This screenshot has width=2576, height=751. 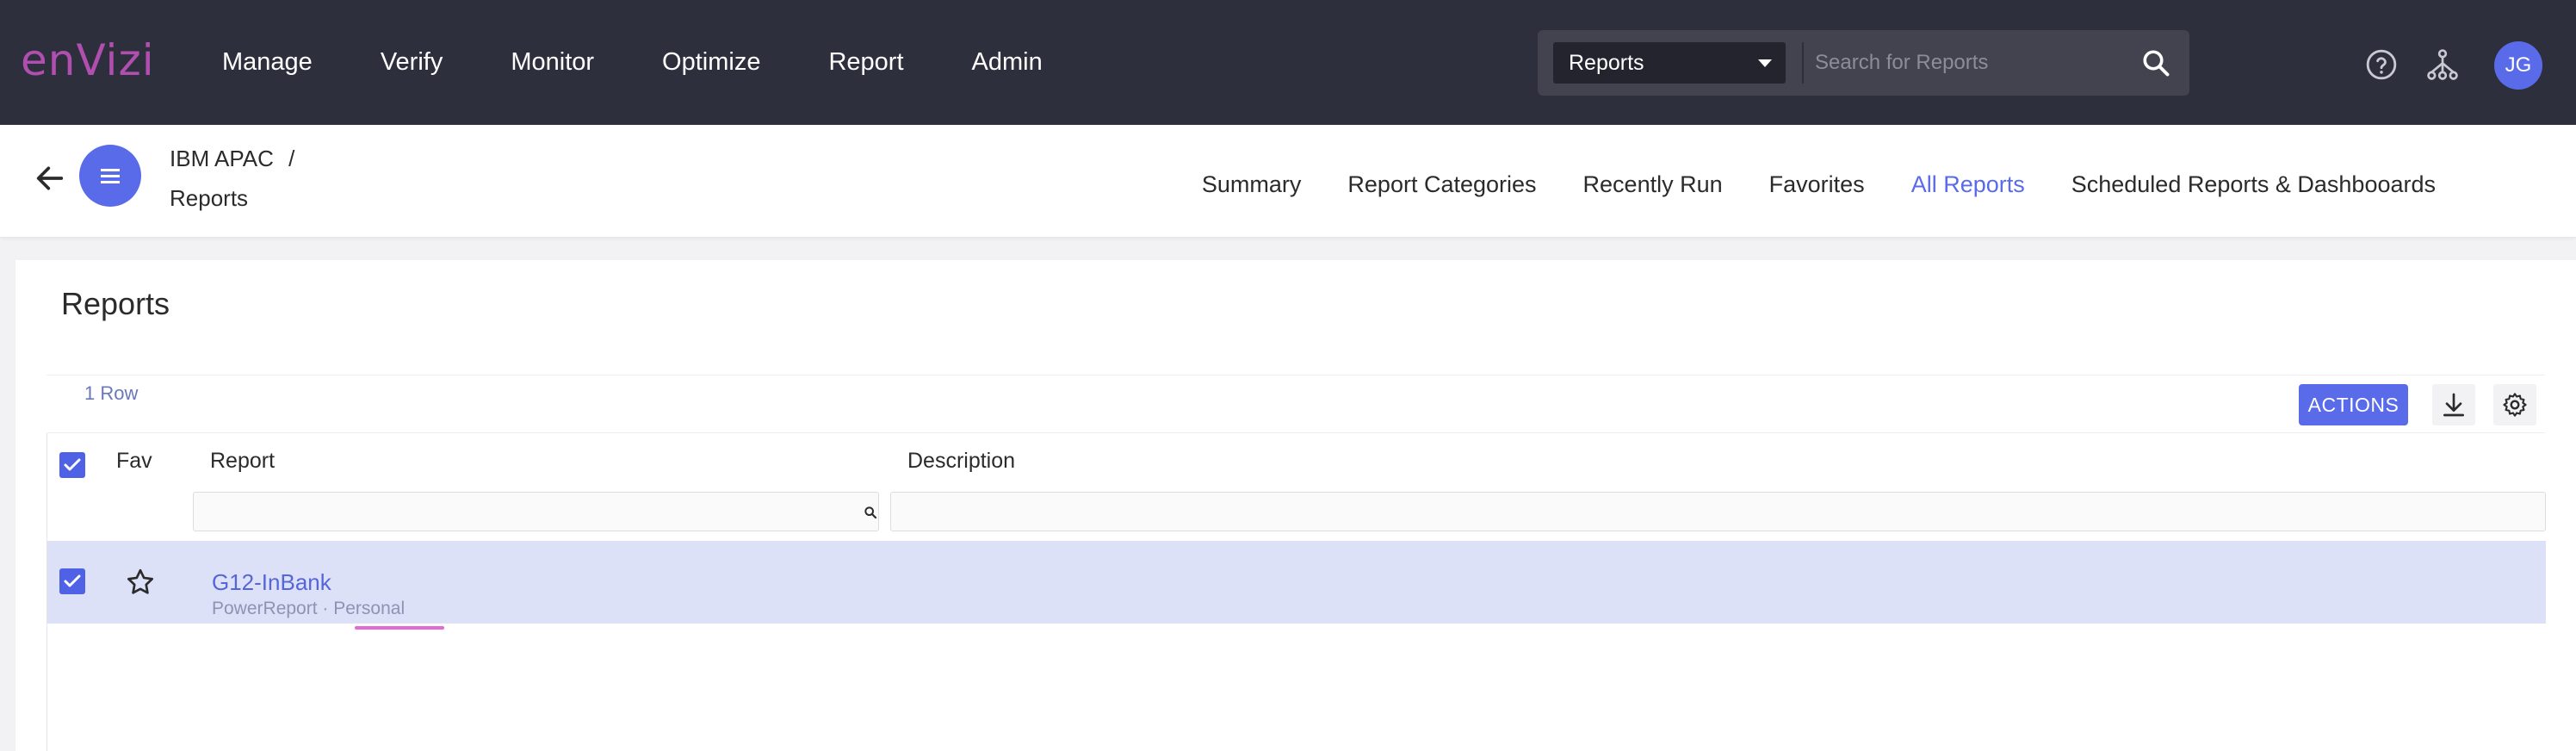 What do you see at coordinates (1803, 63) in the screenshot?
I see `search-divider` at bounding box center [1803, 63].